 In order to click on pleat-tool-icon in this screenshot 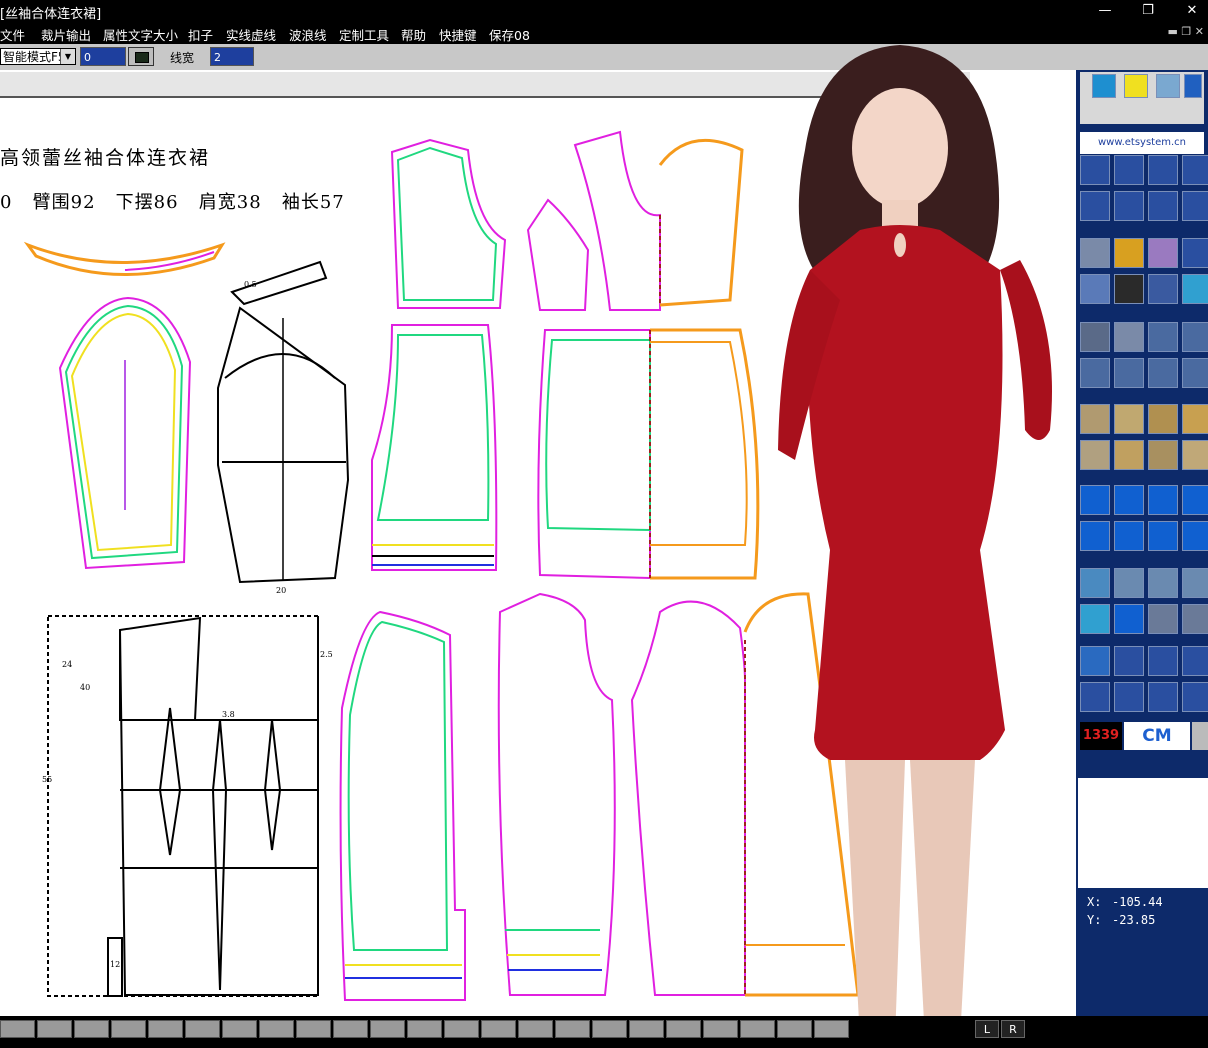, I will do `click(1095, 419)`.